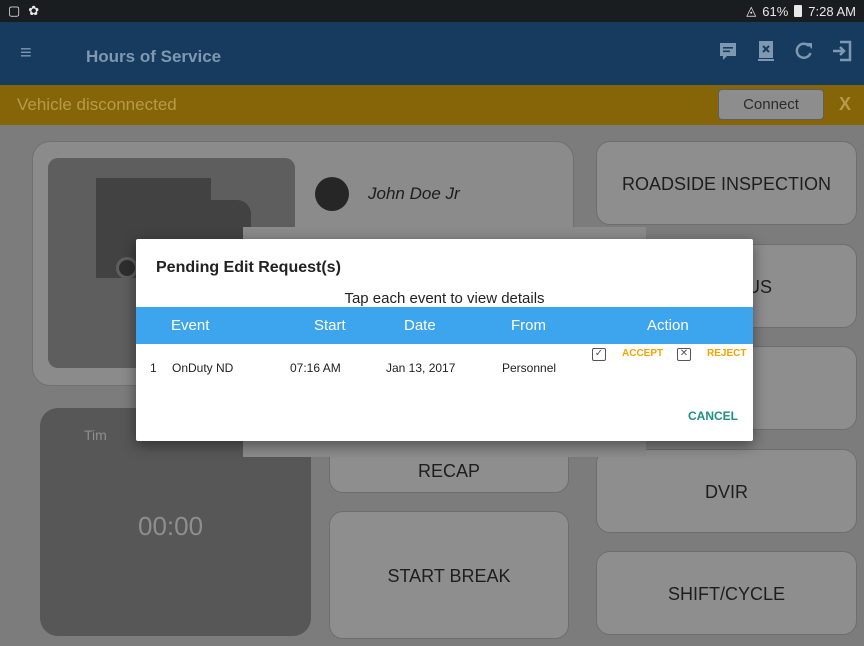 The height and width of the screenshot is (646, 864). What do you see at coordinates (529, 368) in the screenshot?
I see `row-from: Personnel` at bounding box center [529, 368].